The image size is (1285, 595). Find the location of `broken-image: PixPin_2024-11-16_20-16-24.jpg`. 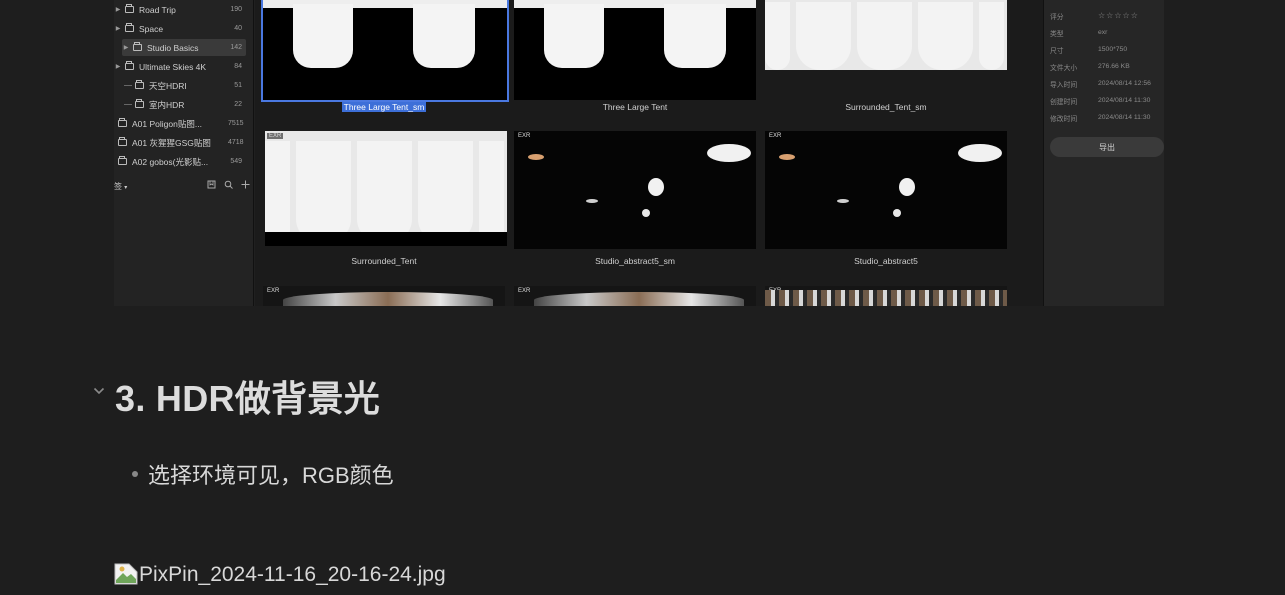

broken-image: PixPin_2024-11-16_20-16-24.jpg is located at coordinates (280, 575).